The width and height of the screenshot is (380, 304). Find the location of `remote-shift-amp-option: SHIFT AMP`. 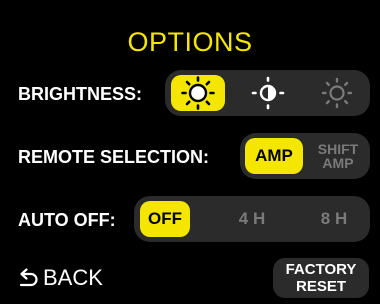

remote-shift-amp-option: SHIFT AMP is located at coordinates (338, 156).